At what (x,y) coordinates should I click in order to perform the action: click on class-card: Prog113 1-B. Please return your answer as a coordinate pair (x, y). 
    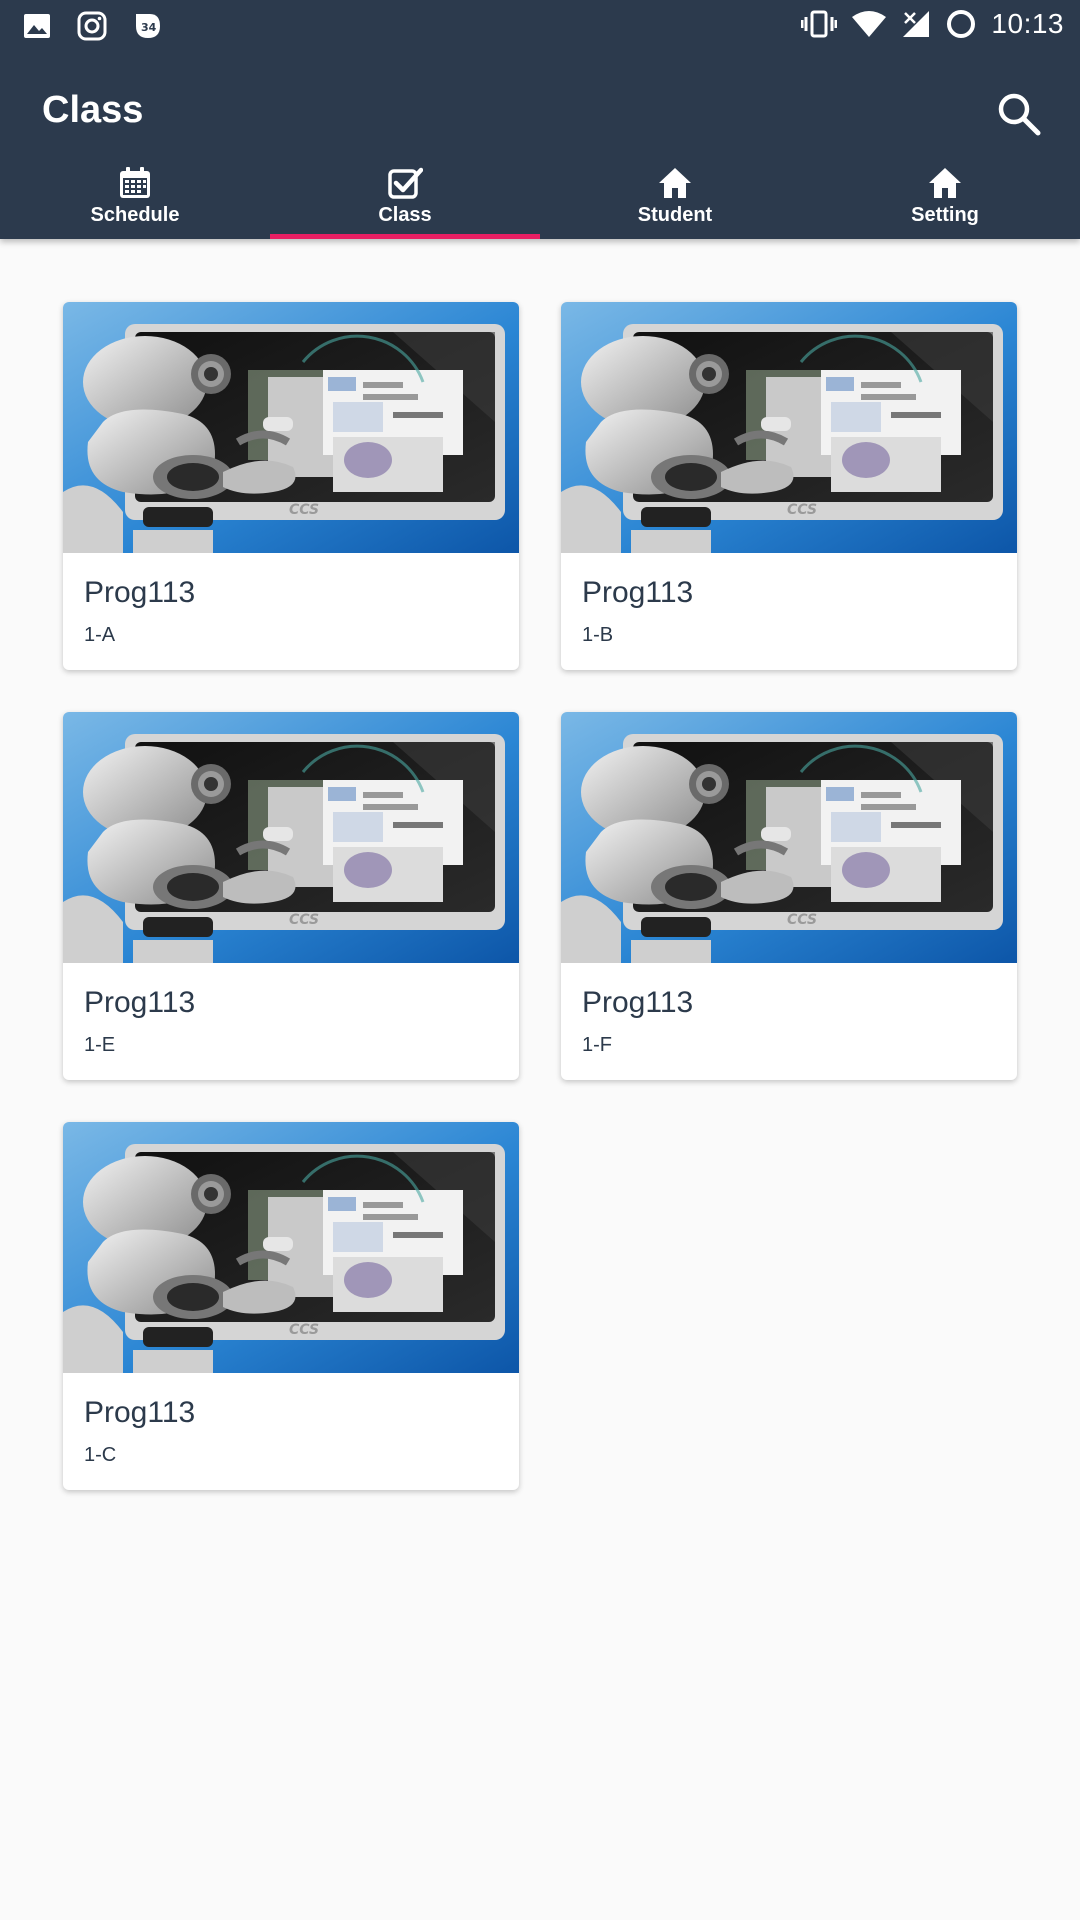
    Looking at the image, I should click on (789, 486).